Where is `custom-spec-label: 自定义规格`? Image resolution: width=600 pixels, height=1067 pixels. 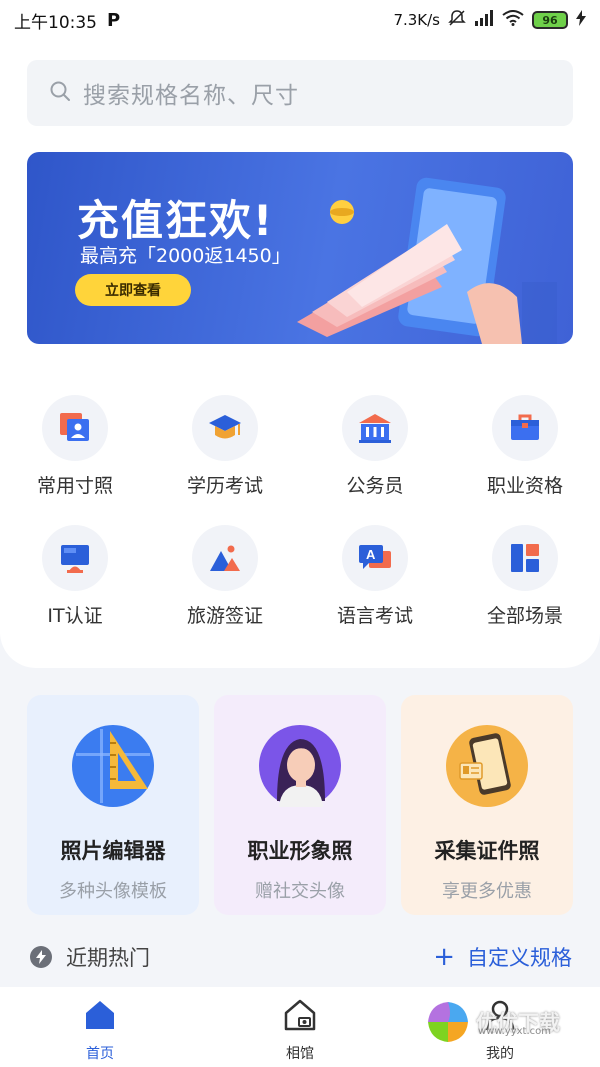 custom-spec-label: 自定义规格 is located at coordinates (519, 958).